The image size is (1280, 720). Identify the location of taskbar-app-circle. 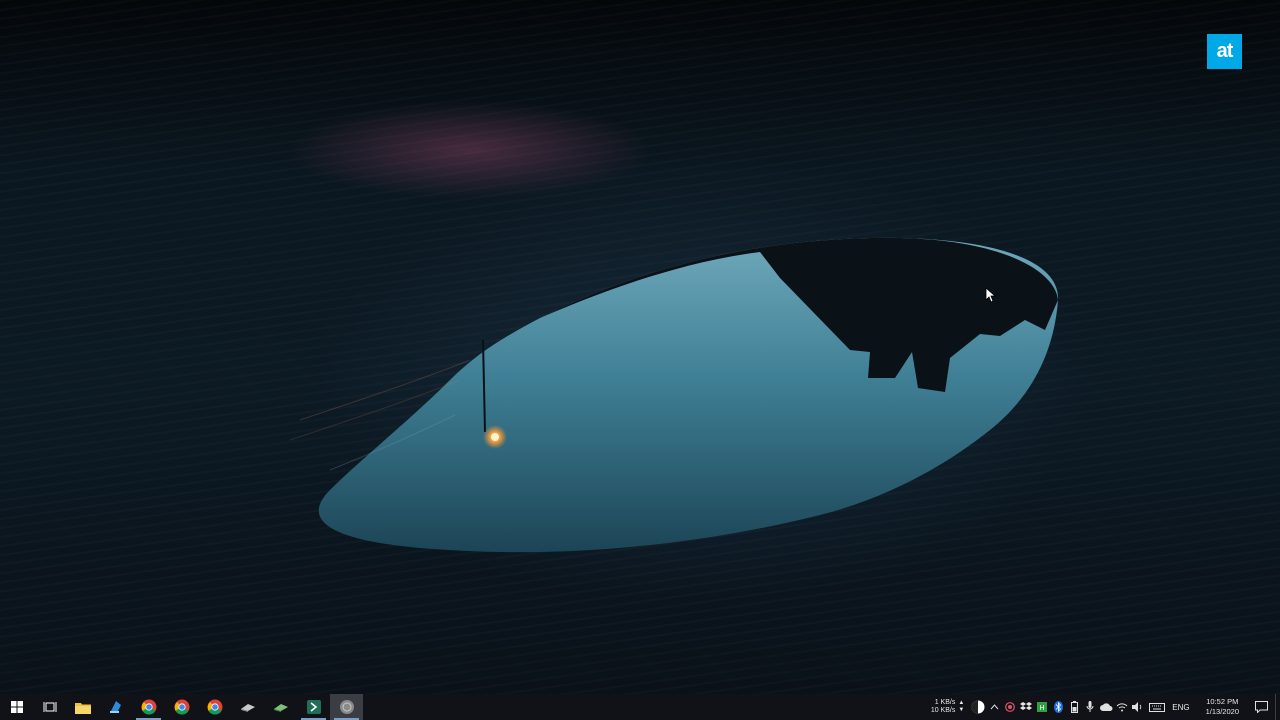
(346, 707).